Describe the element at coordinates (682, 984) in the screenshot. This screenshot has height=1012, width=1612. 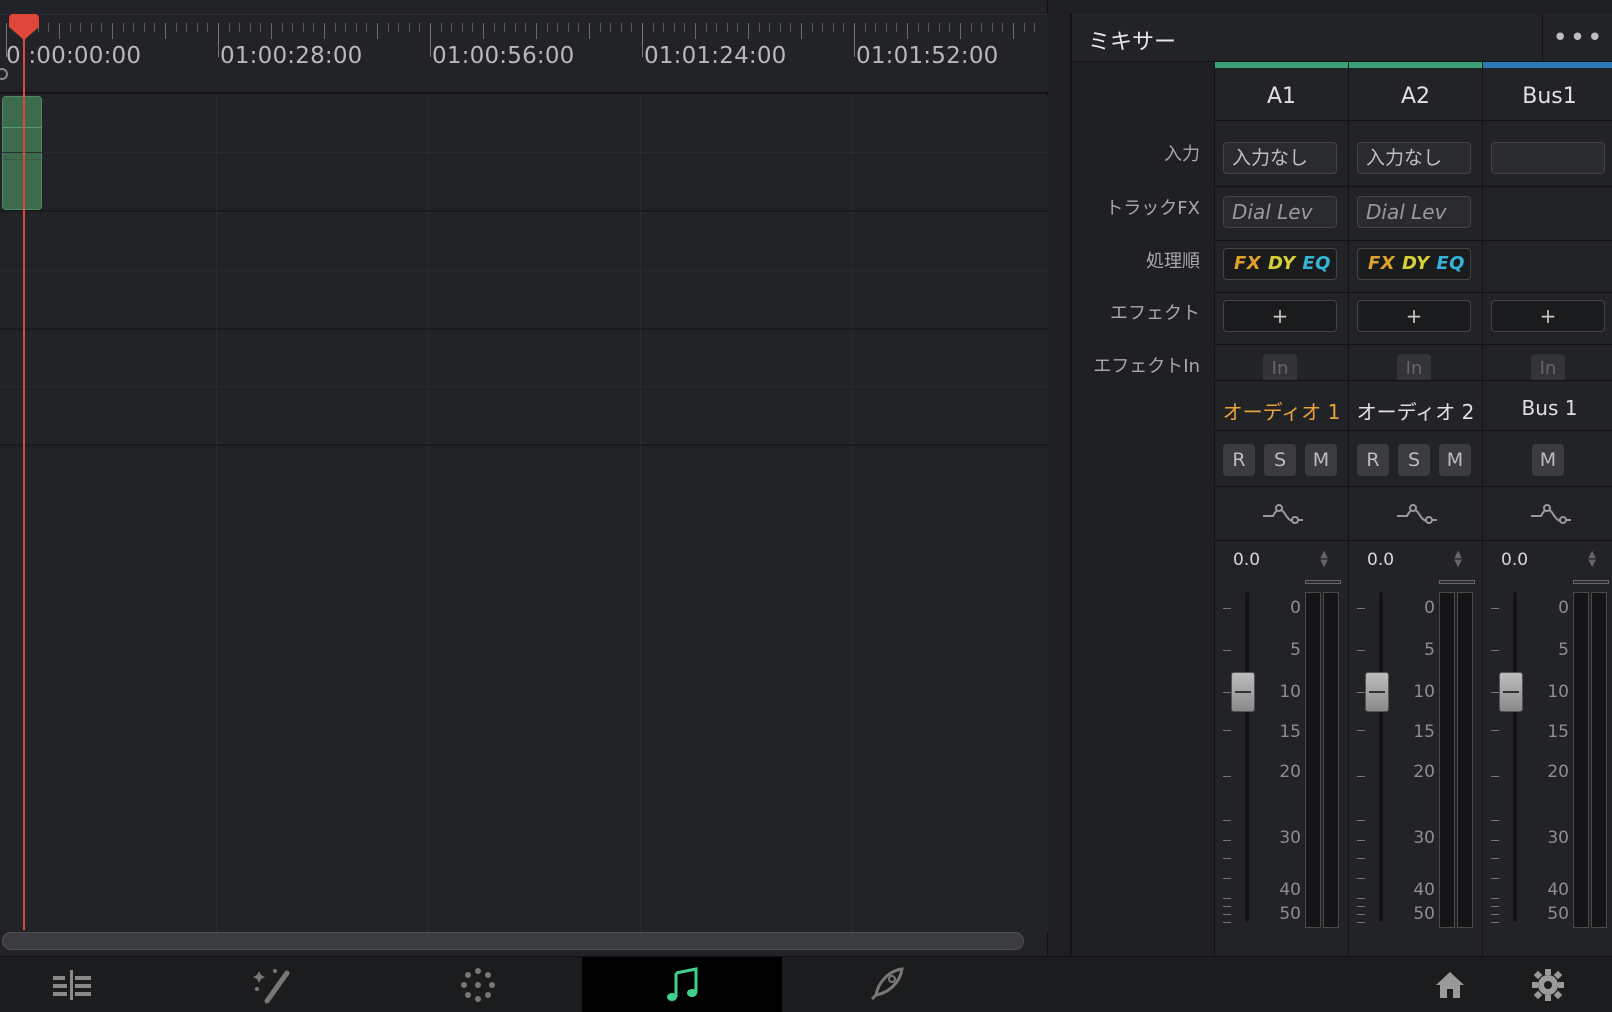
I see `nav-fairlight-page` at that location.